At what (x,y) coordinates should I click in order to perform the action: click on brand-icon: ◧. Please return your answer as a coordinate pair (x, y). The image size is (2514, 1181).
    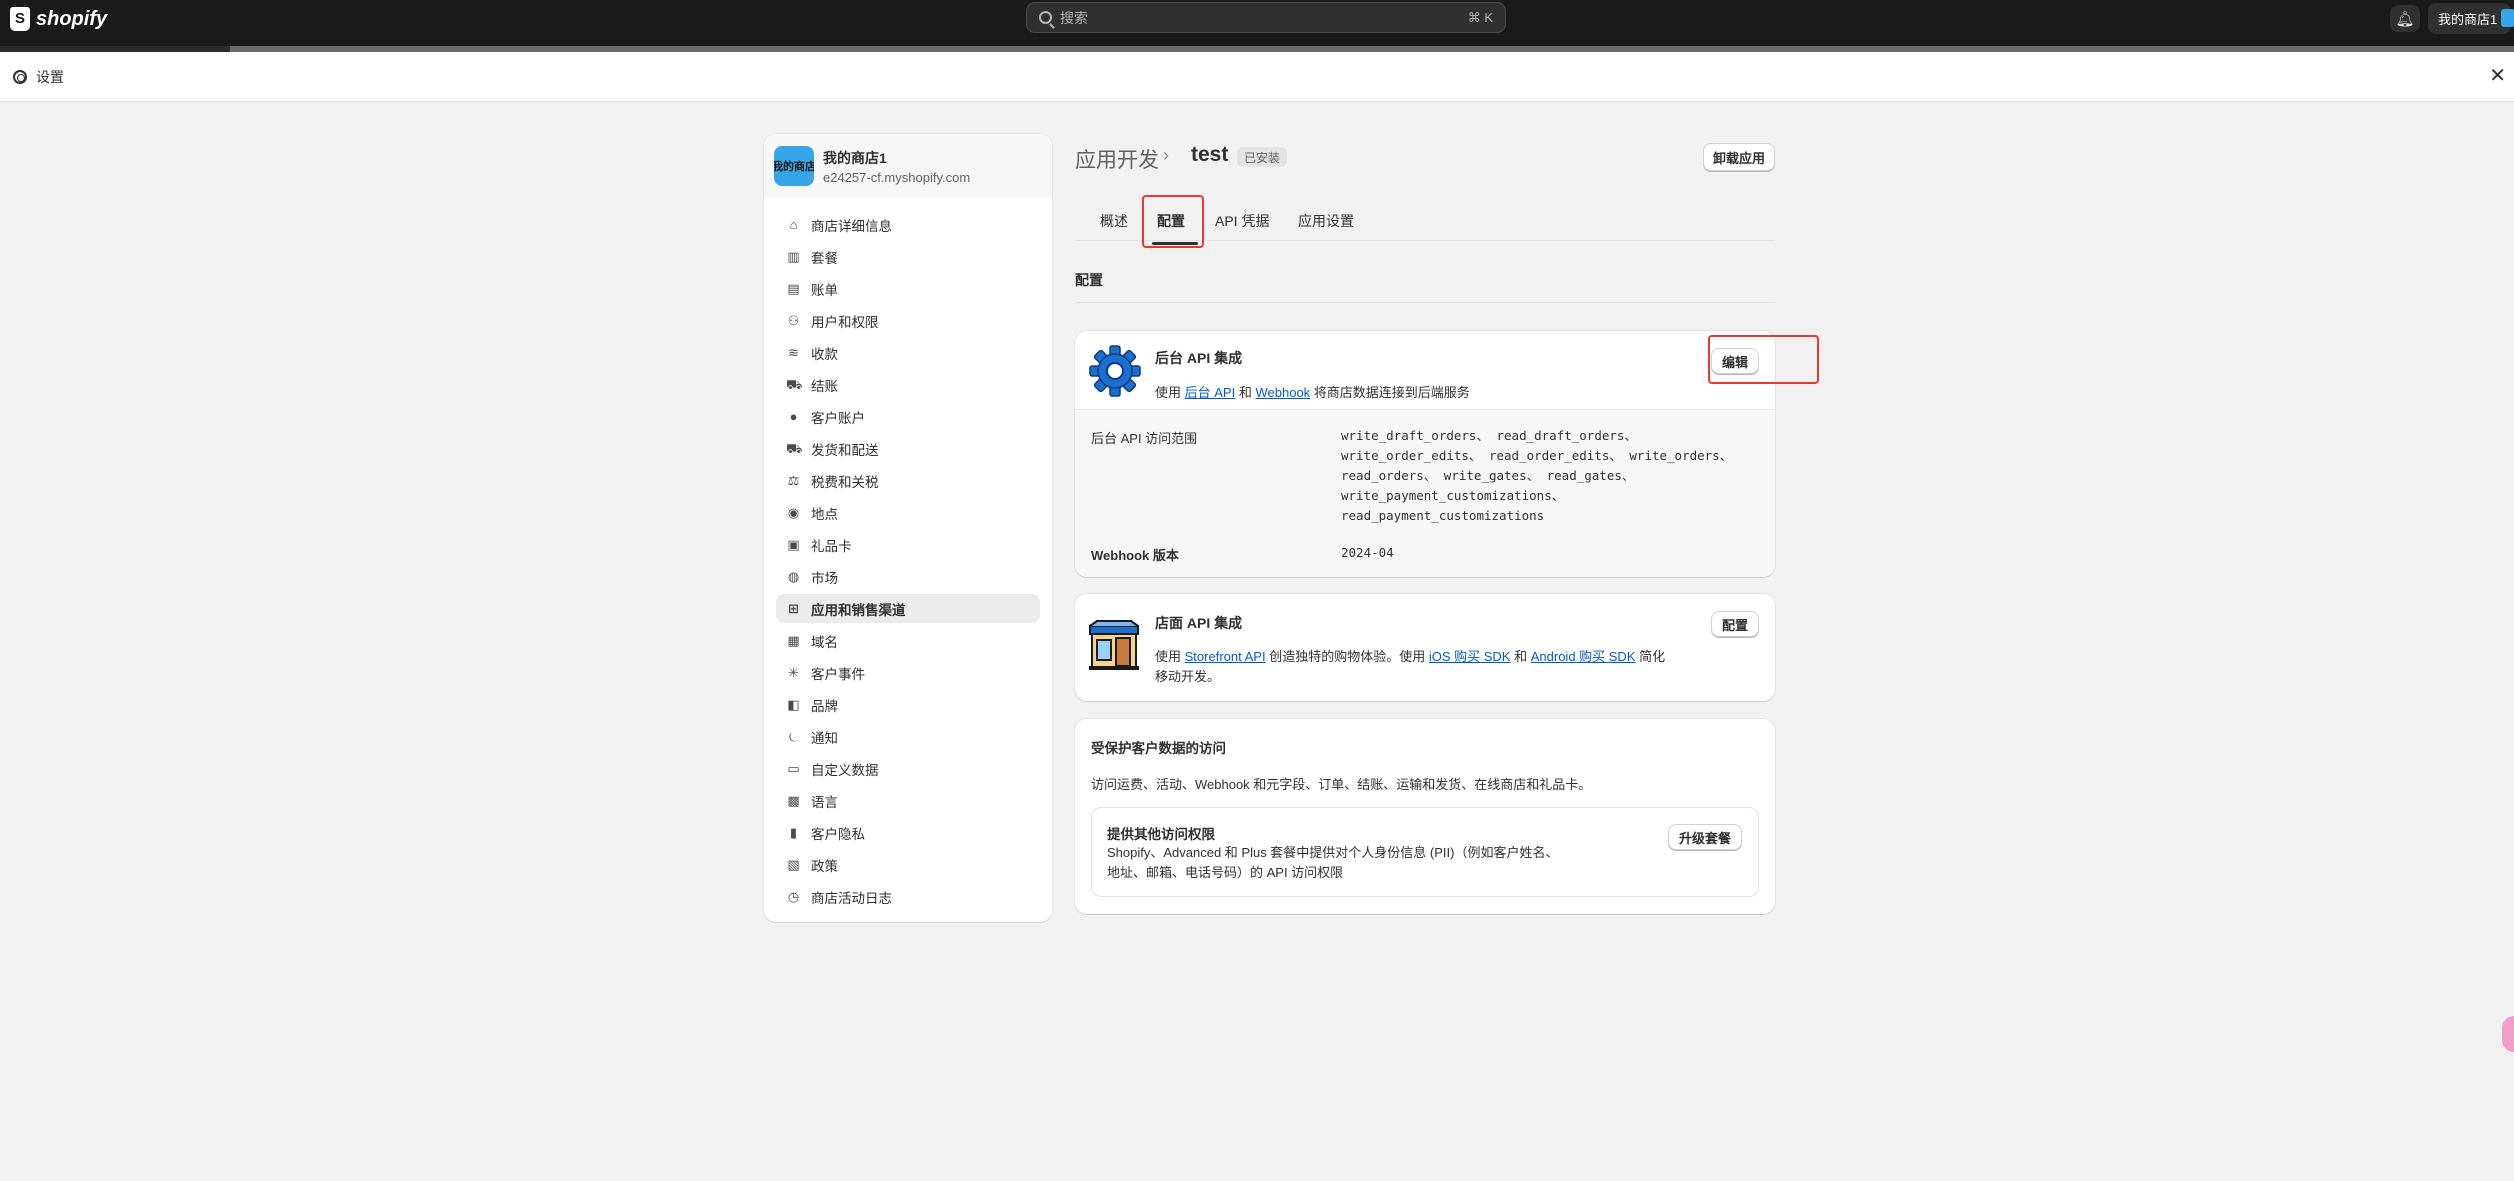
    Looking at the image, I should click on (793, 704).